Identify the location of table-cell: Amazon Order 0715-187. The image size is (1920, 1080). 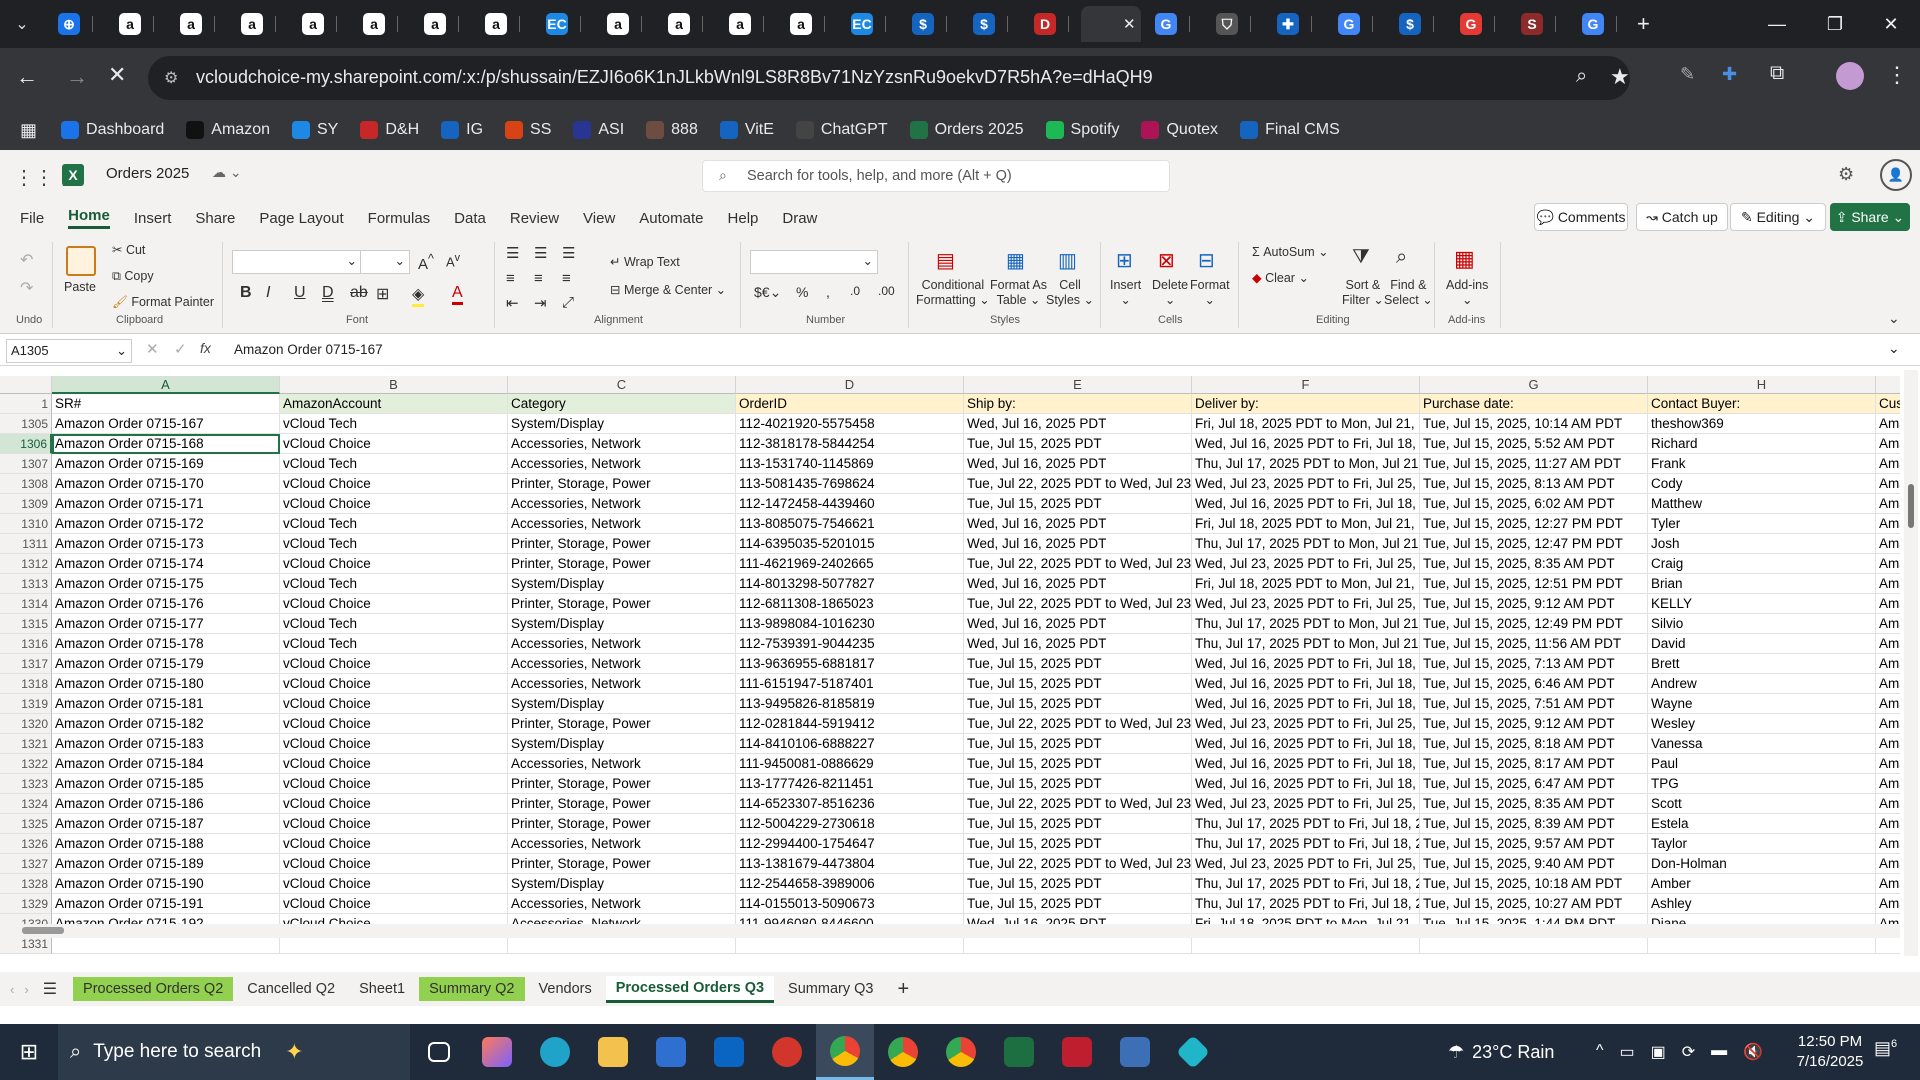
(166, 824).